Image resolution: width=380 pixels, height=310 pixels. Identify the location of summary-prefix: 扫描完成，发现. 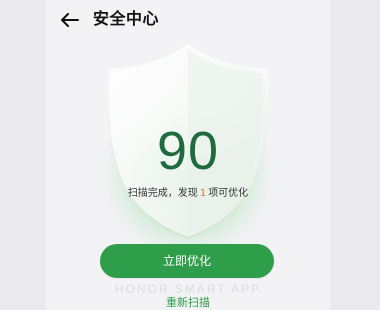
(162, 193).